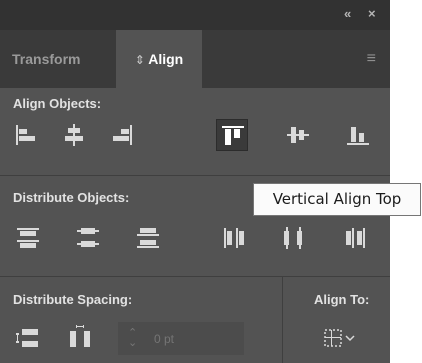 The image size is (422, 363). I want to click on horizontal-distribute-center-icon, so click(293, 238).